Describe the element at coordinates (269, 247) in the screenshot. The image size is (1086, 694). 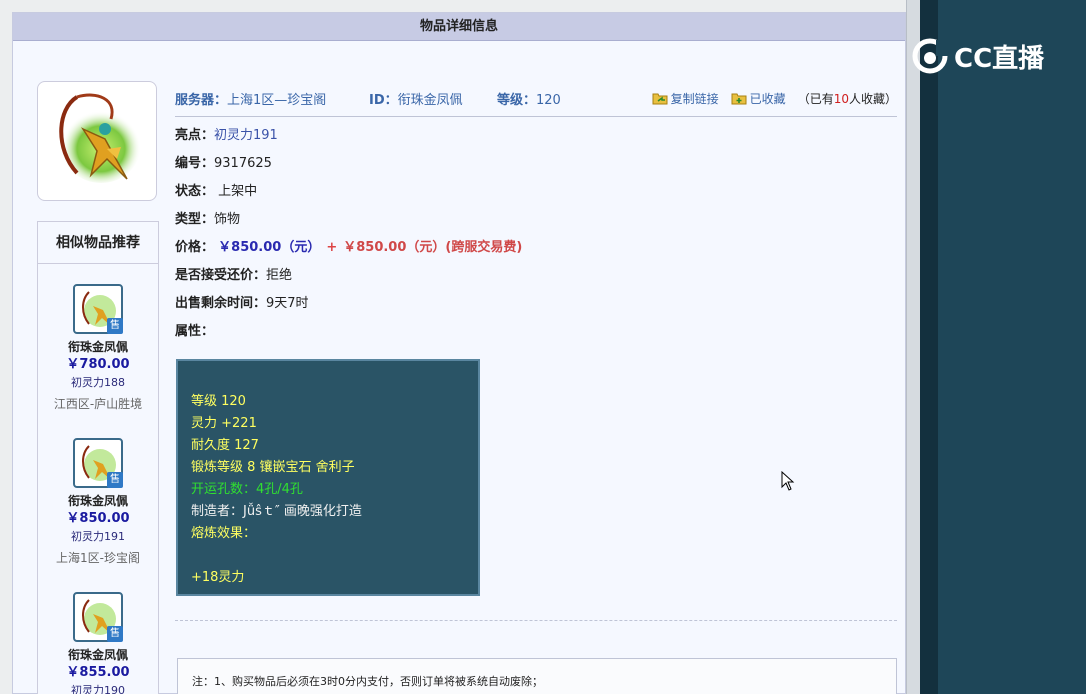
I see `price-value: ￥850.00（元）` at that location.